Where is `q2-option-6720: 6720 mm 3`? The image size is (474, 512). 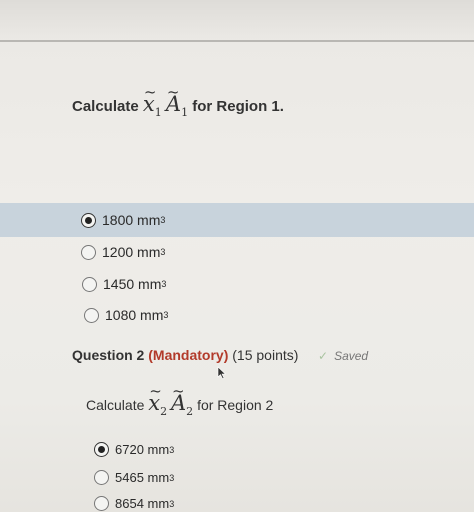
q2-option-6720: 6720 mm 3 is located at coordinates (134, 449).